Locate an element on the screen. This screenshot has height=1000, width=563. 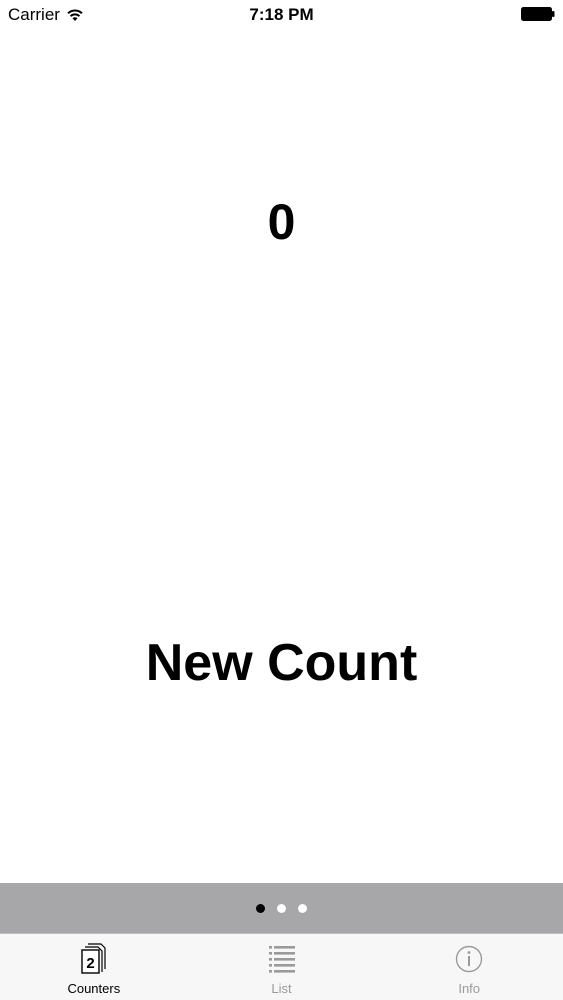
counters-badge: 2 is located at coordinates (90, 963).